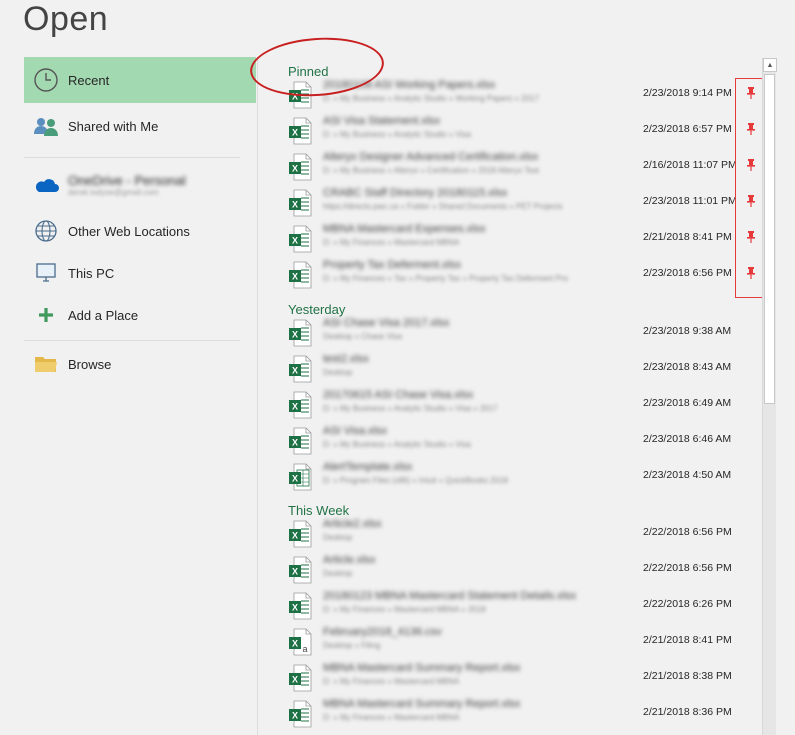  What do you see at coordinates (140, 315) in the screenshot?
I see `nav-add-place: Add a Place` at bounding box center [140, 315].